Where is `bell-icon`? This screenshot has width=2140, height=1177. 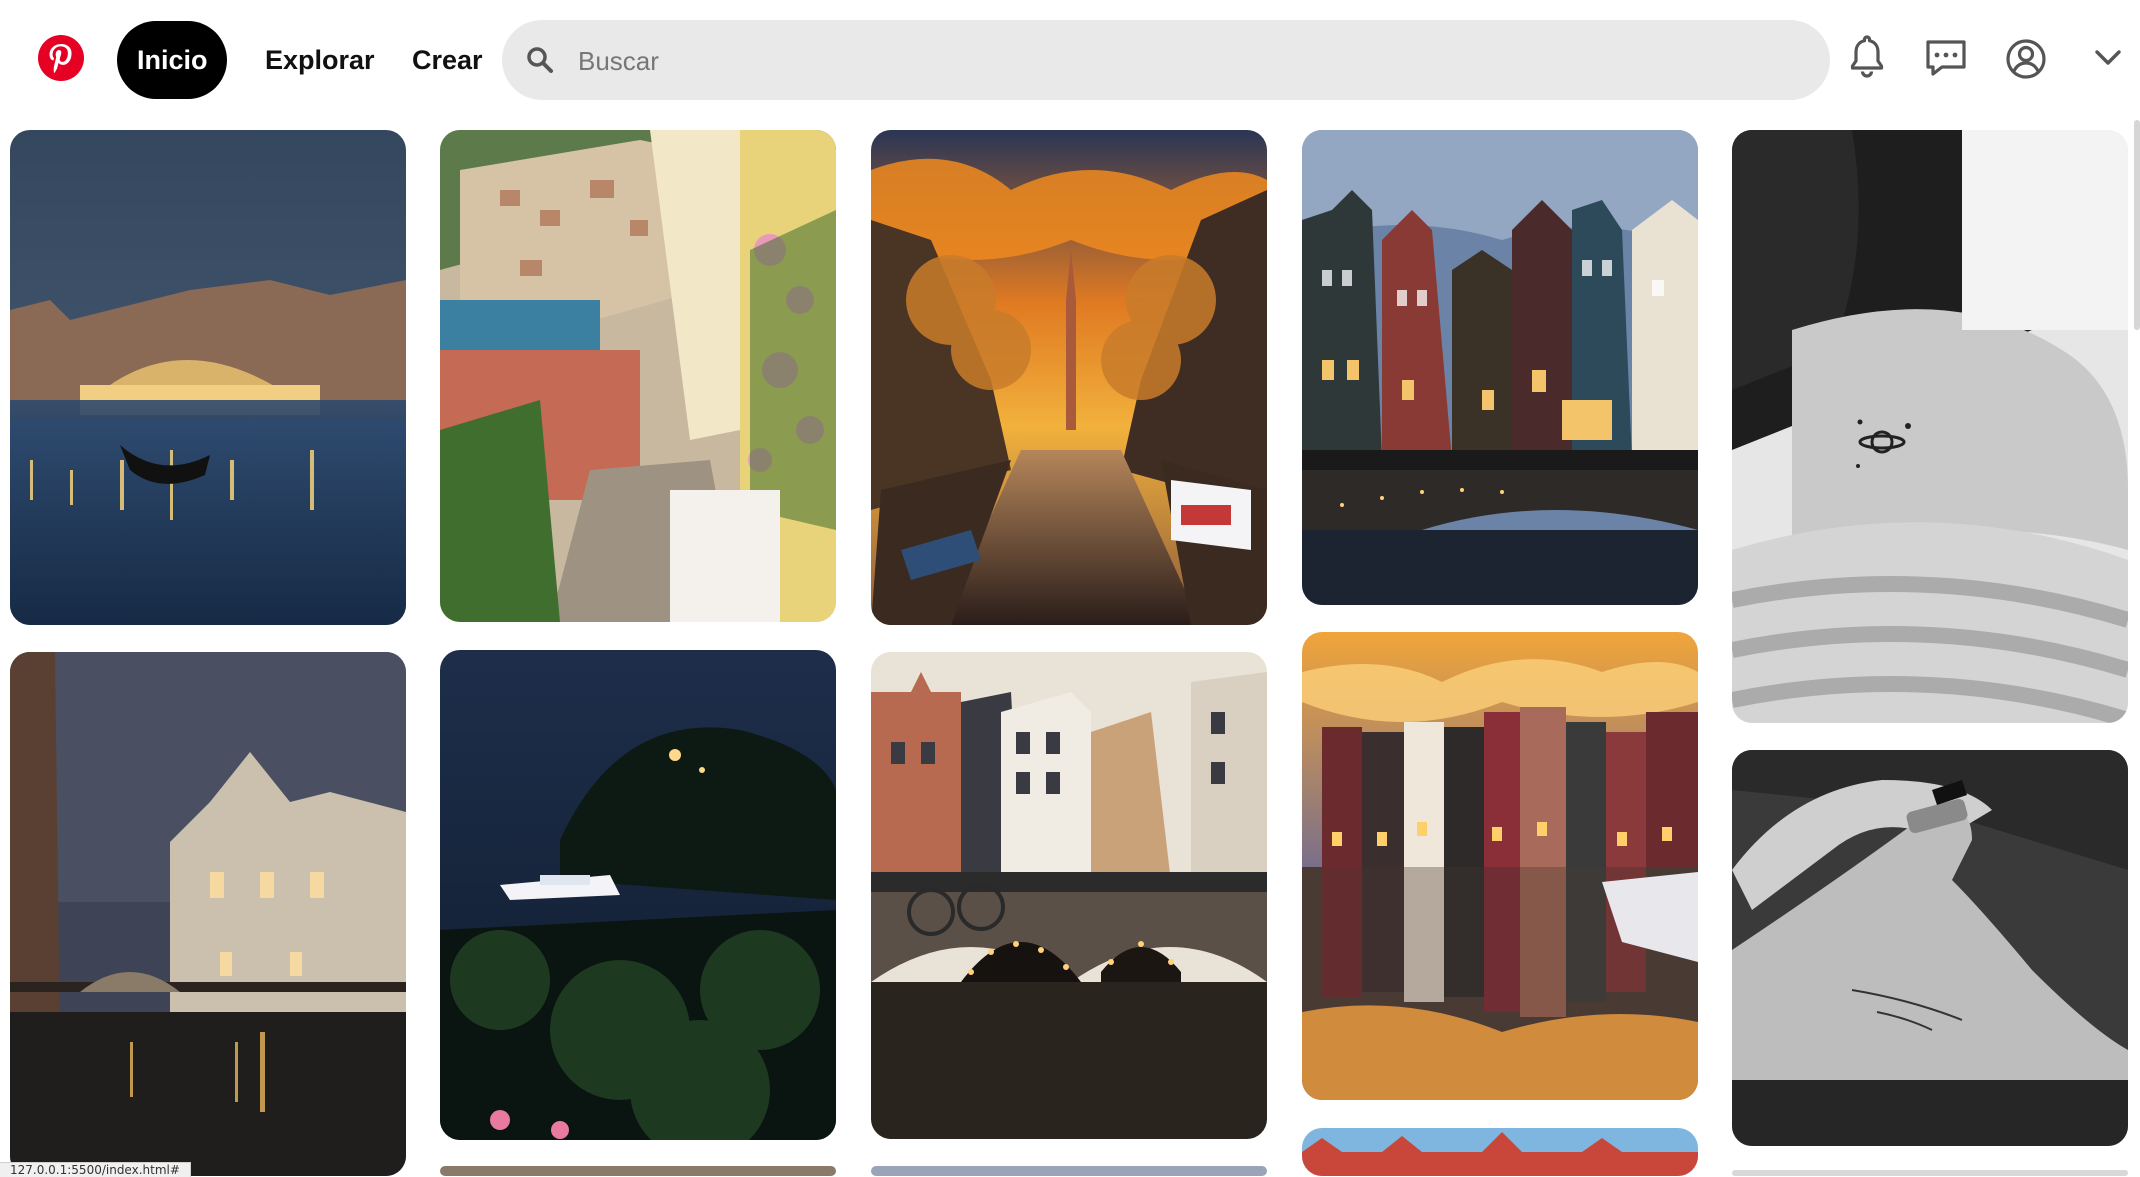
bell-icon is located at coordinates (1867, 58).